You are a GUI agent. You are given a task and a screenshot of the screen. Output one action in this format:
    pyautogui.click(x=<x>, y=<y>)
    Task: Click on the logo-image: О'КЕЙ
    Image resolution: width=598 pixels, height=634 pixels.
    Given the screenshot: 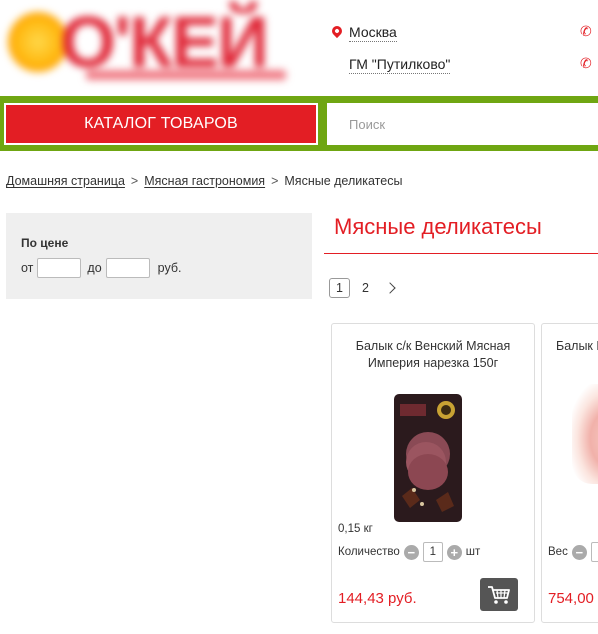 What is the action you would take?
    pyautogui.click(x=150, y=46)
    